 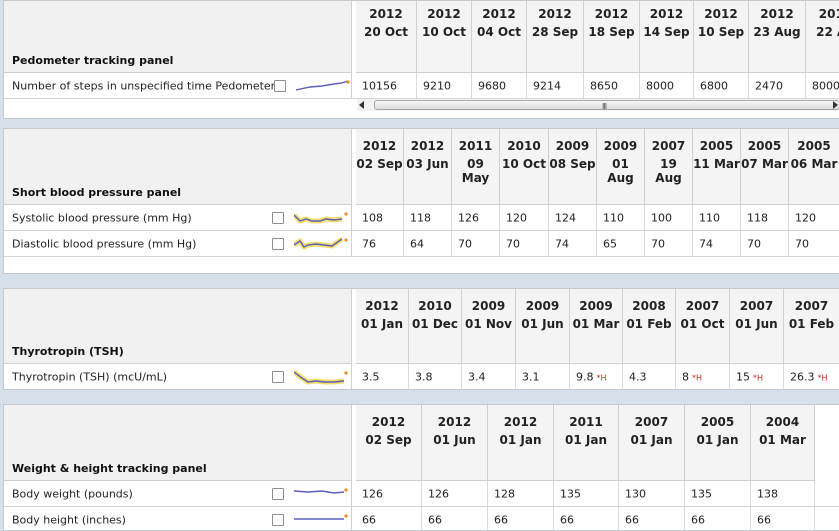 I want to click on date-column-header: 2012 23 Aug, so click(x=777, y=37).